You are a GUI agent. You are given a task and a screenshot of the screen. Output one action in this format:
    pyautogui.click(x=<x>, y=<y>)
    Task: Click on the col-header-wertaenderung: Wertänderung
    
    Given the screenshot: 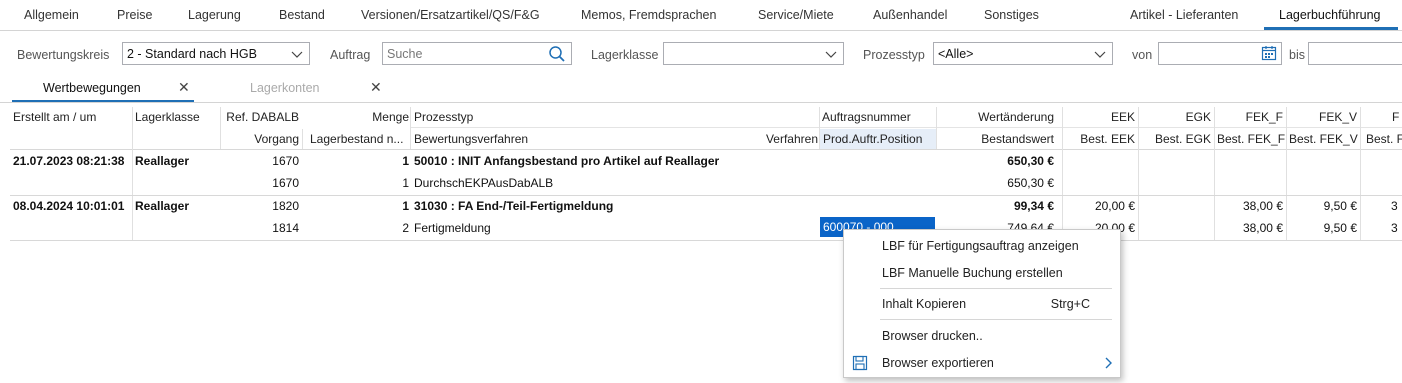 What is the action you would take?
    pyautogui.click(x=996, y=117)
    